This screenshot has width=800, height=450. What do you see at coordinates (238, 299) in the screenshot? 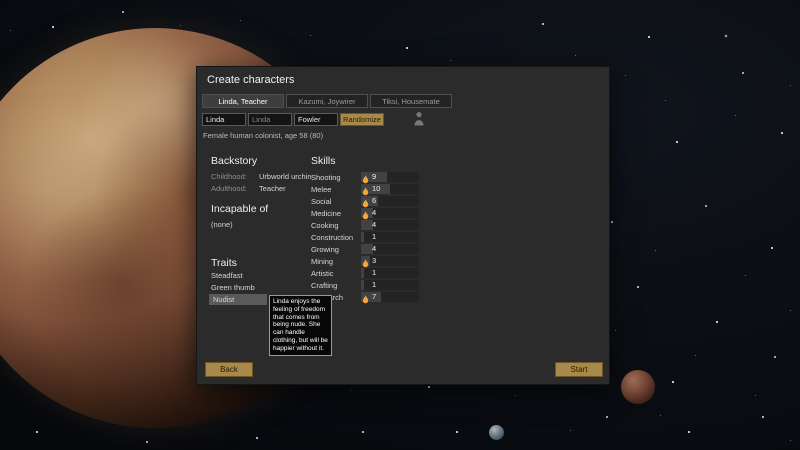
I see `trait-nudist: Nudist` at bounding box center [238, 299].